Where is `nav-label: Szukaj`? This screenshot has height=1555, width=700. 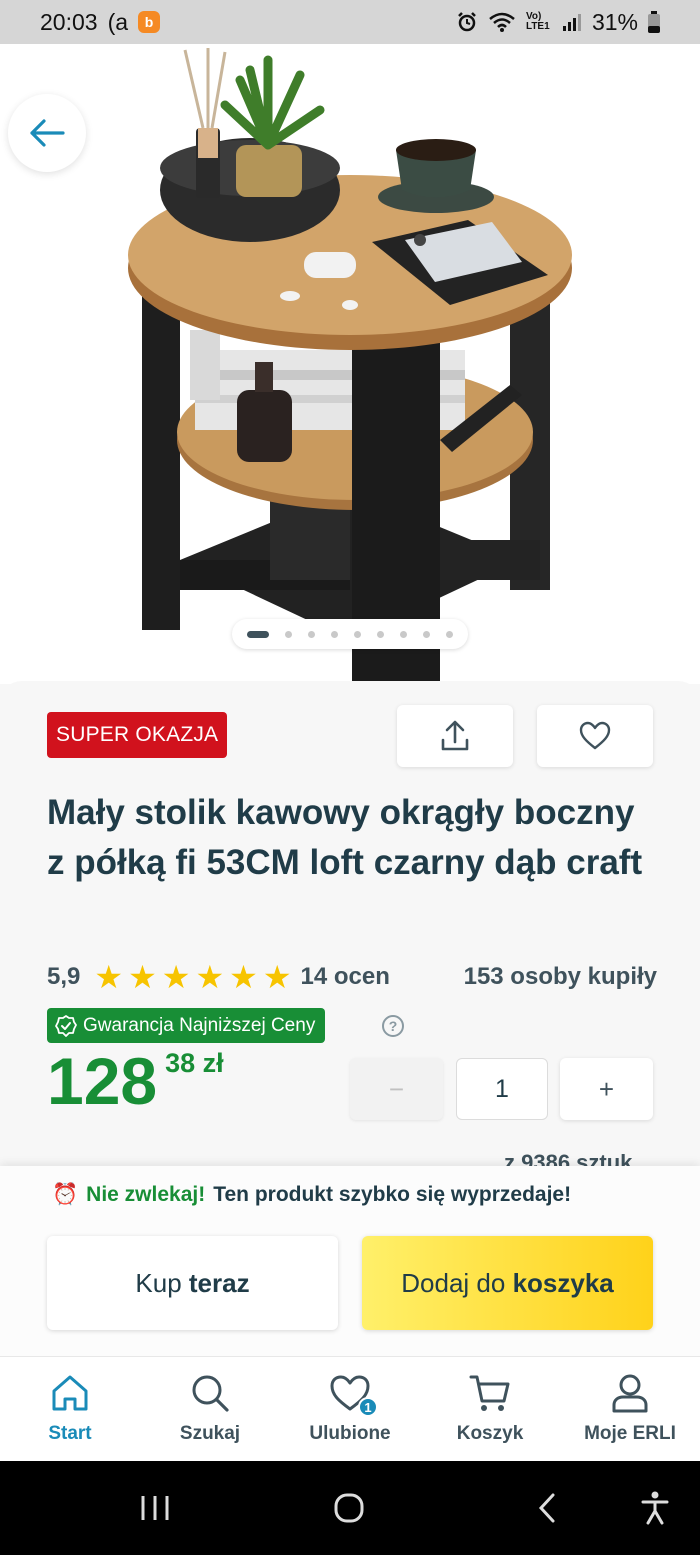
nav-label: Szukaj is located at coordinates (210, 1433).